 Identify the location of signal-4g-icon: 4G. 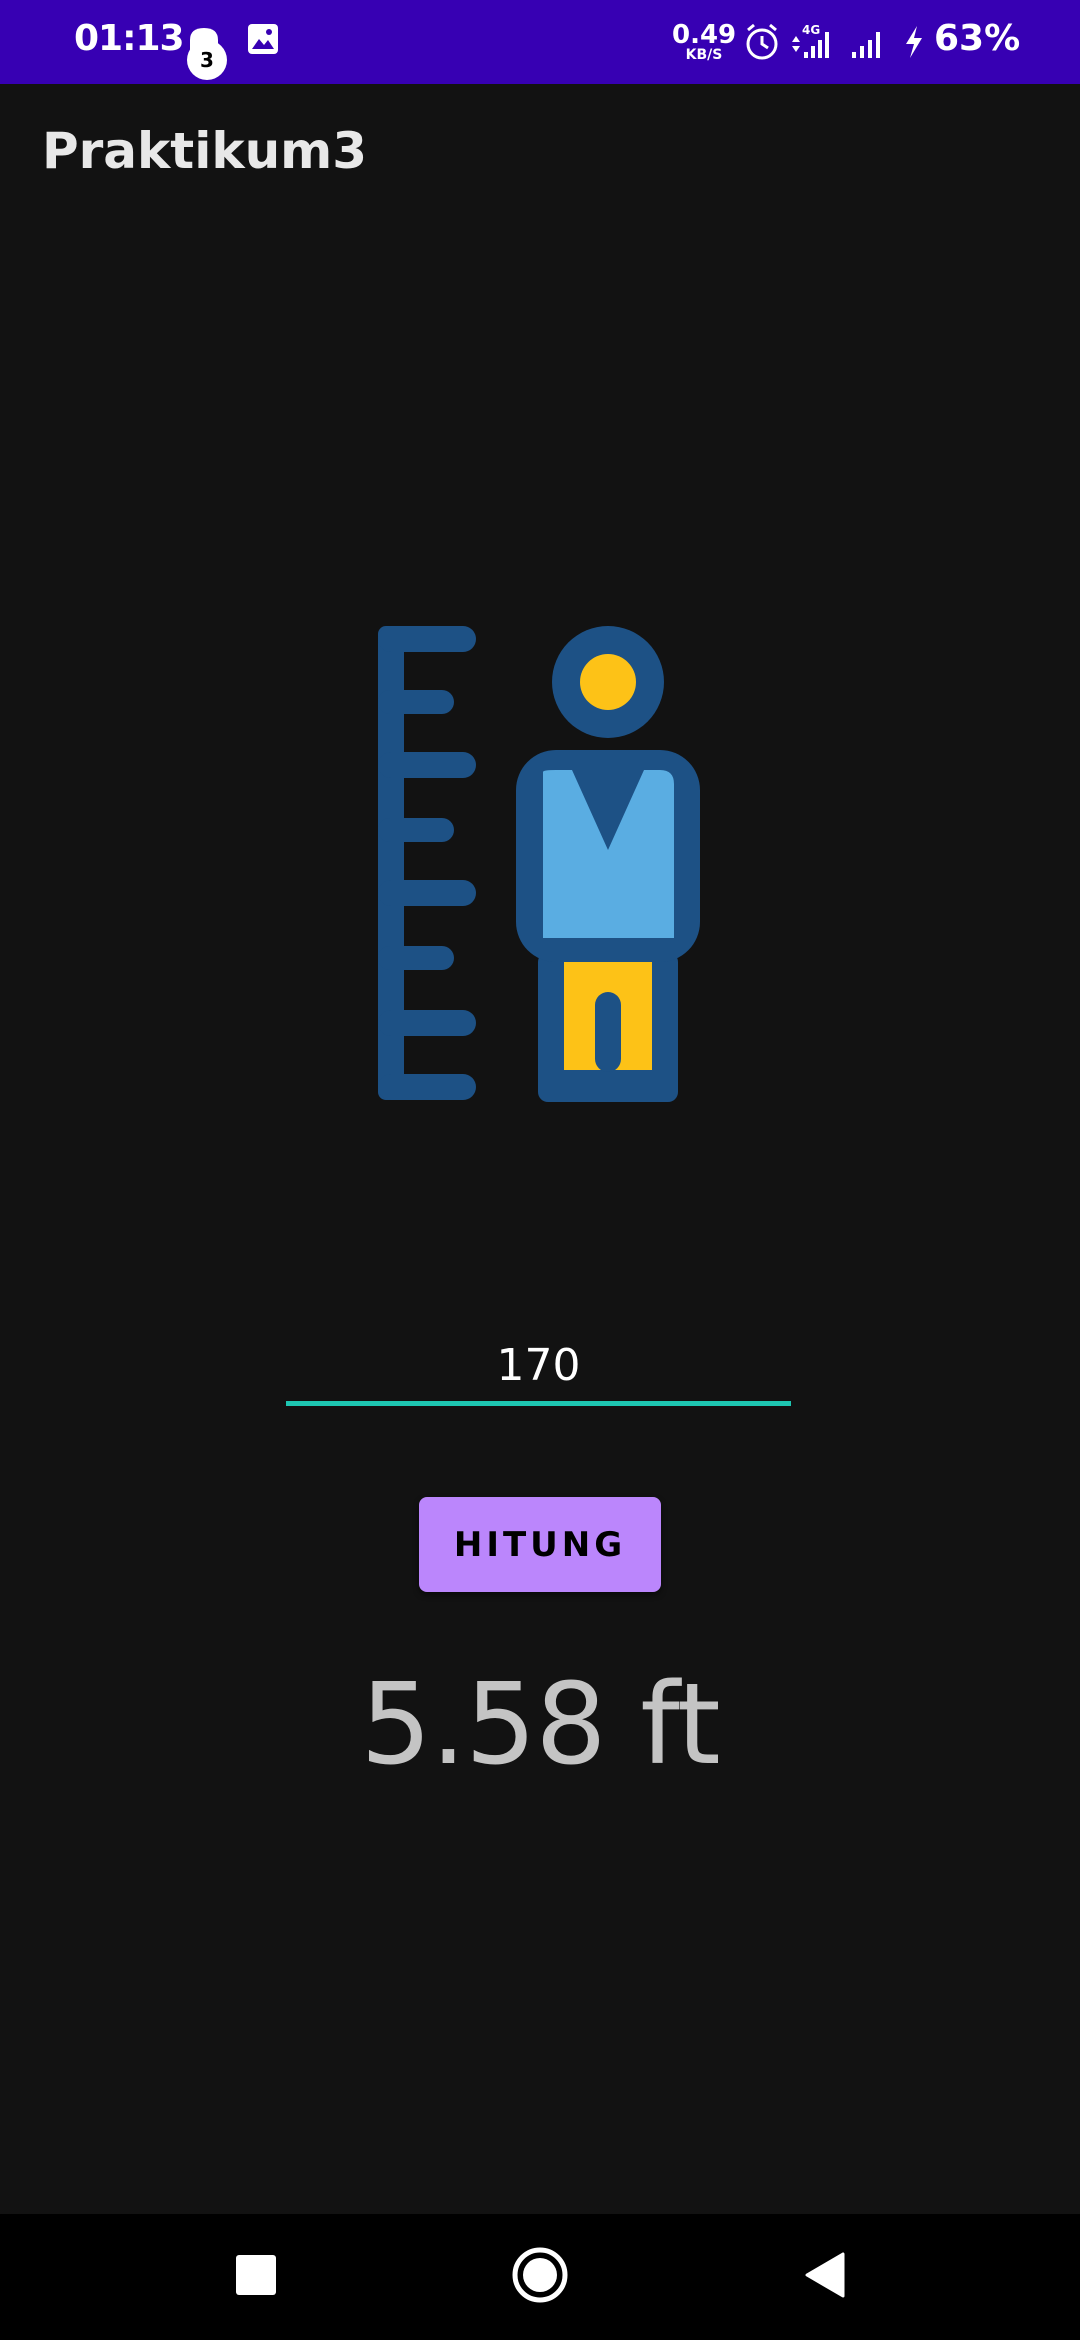
(813, 44).